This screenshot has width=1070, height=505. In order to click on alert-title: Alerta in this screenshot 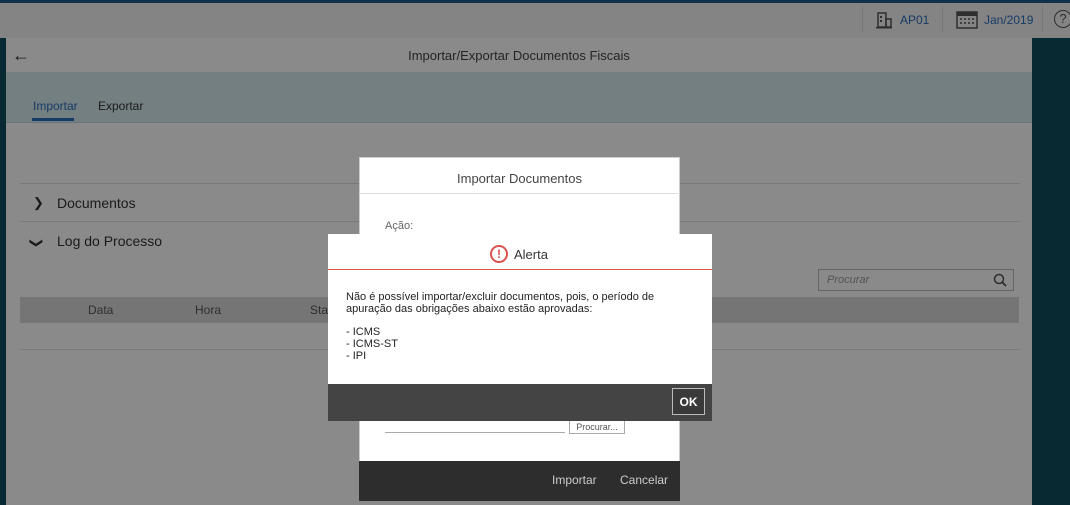, I will do `click(531, 254)`.